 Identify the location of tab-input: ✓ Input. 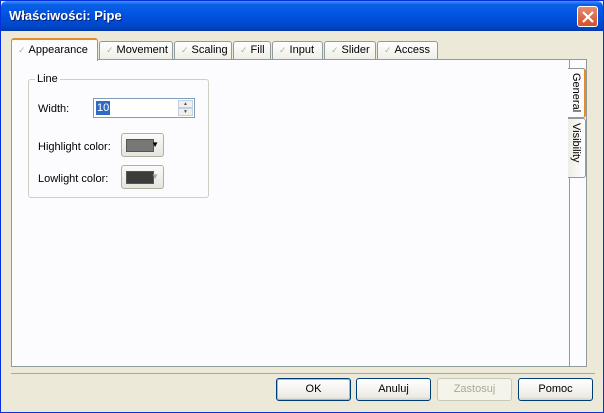
(297, 50).